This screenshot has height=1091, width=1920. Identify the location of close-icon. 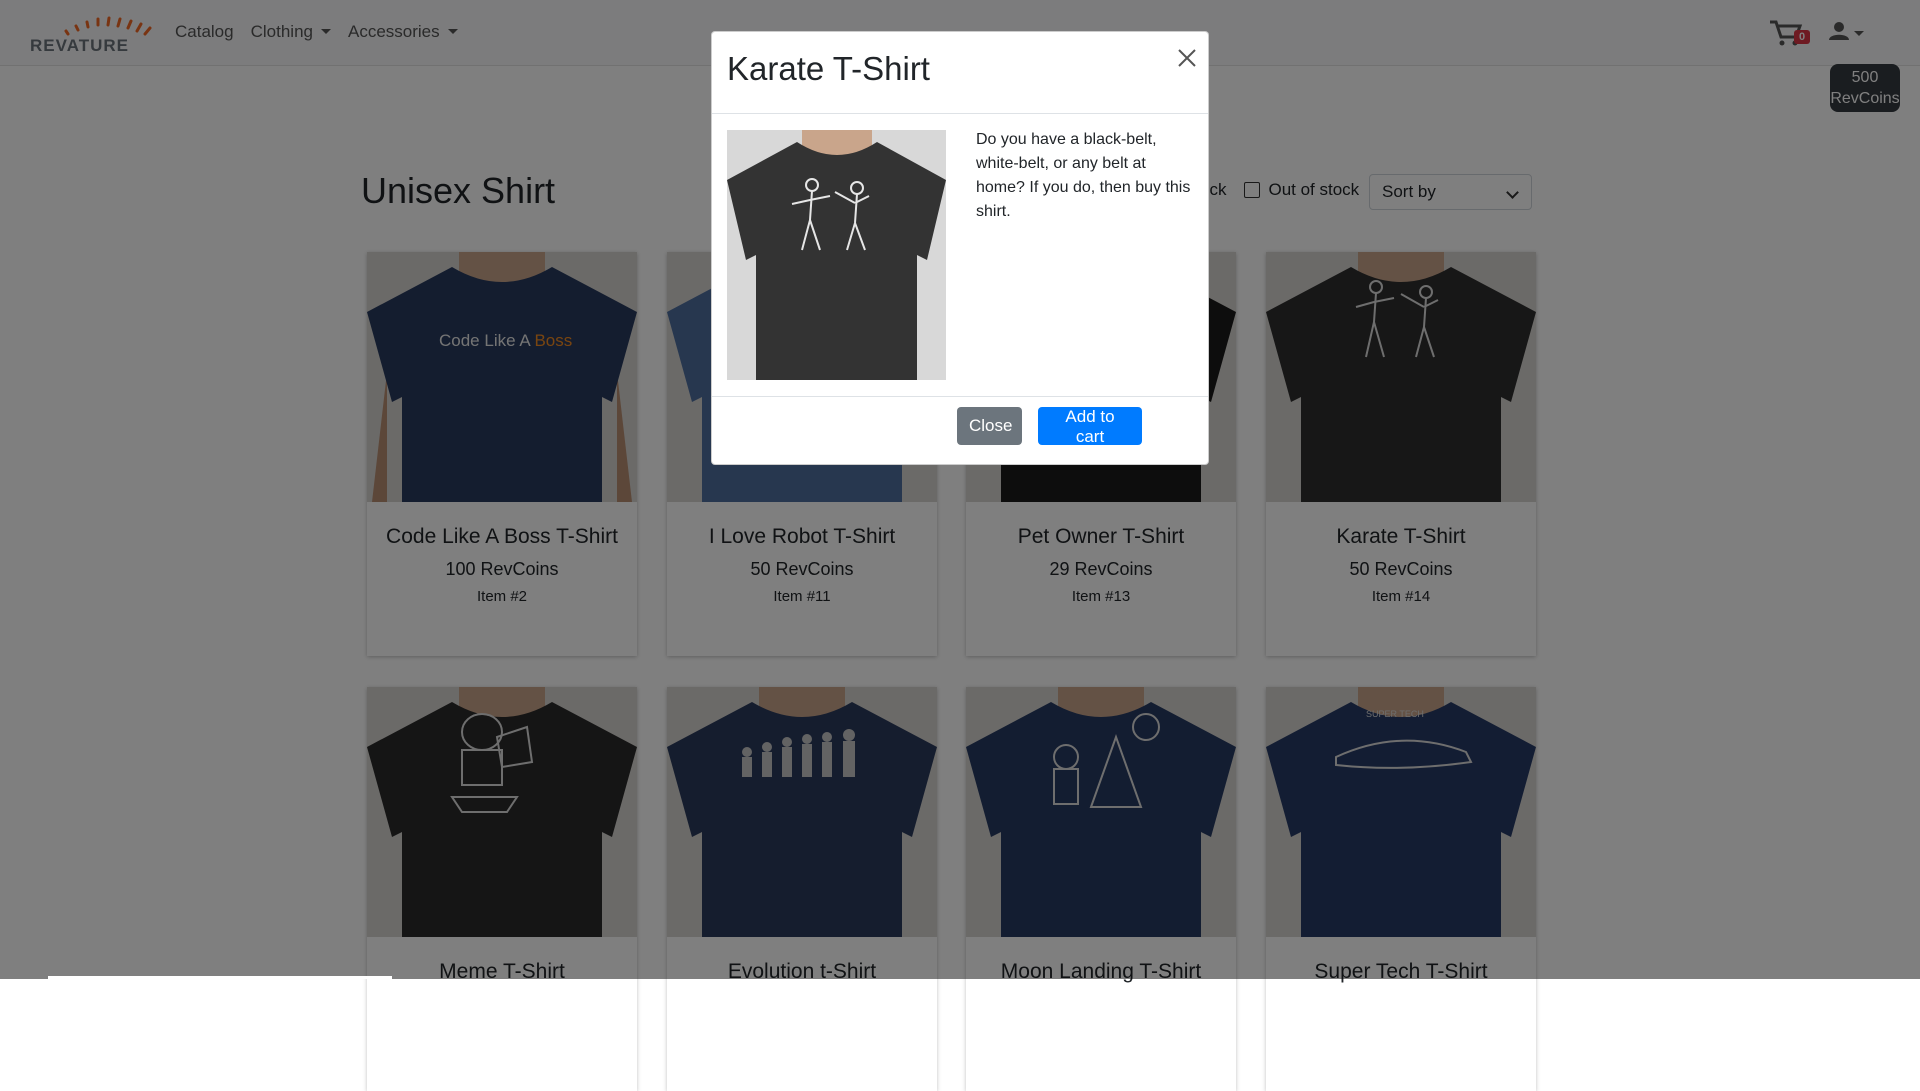
(1187, 58).